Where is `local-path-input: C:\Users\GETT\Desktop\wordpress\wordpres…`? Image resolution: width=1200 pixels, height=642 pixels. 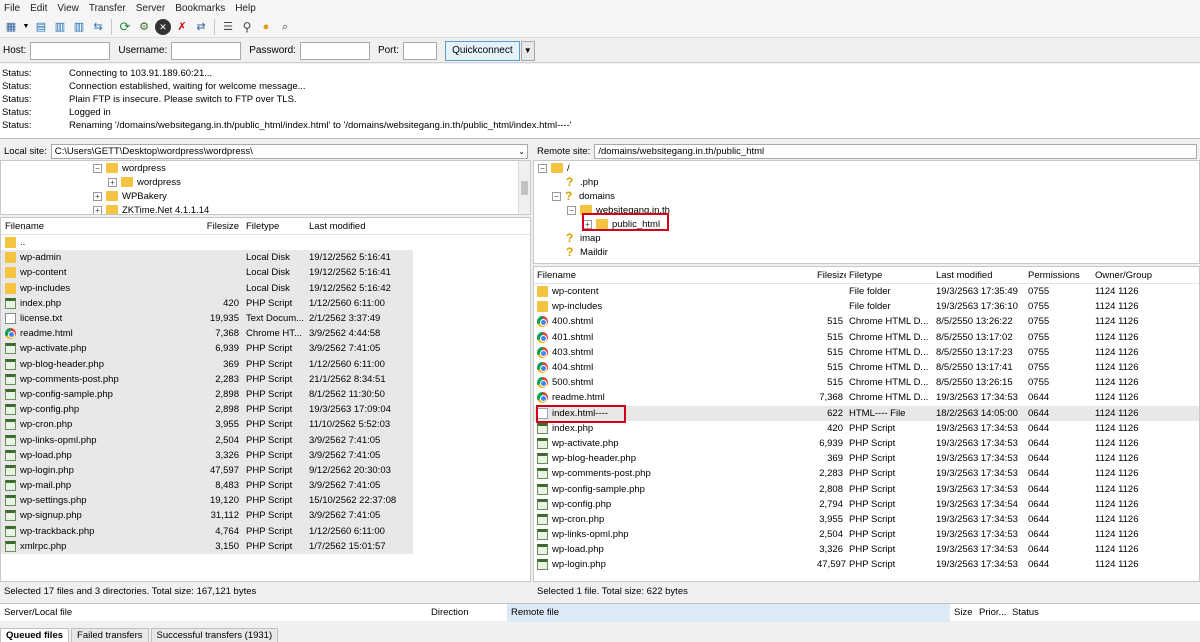 local-path-input: C:\Users\GETT\Desktop\wordpress\wordpres… is located at coordinates (289, 151).